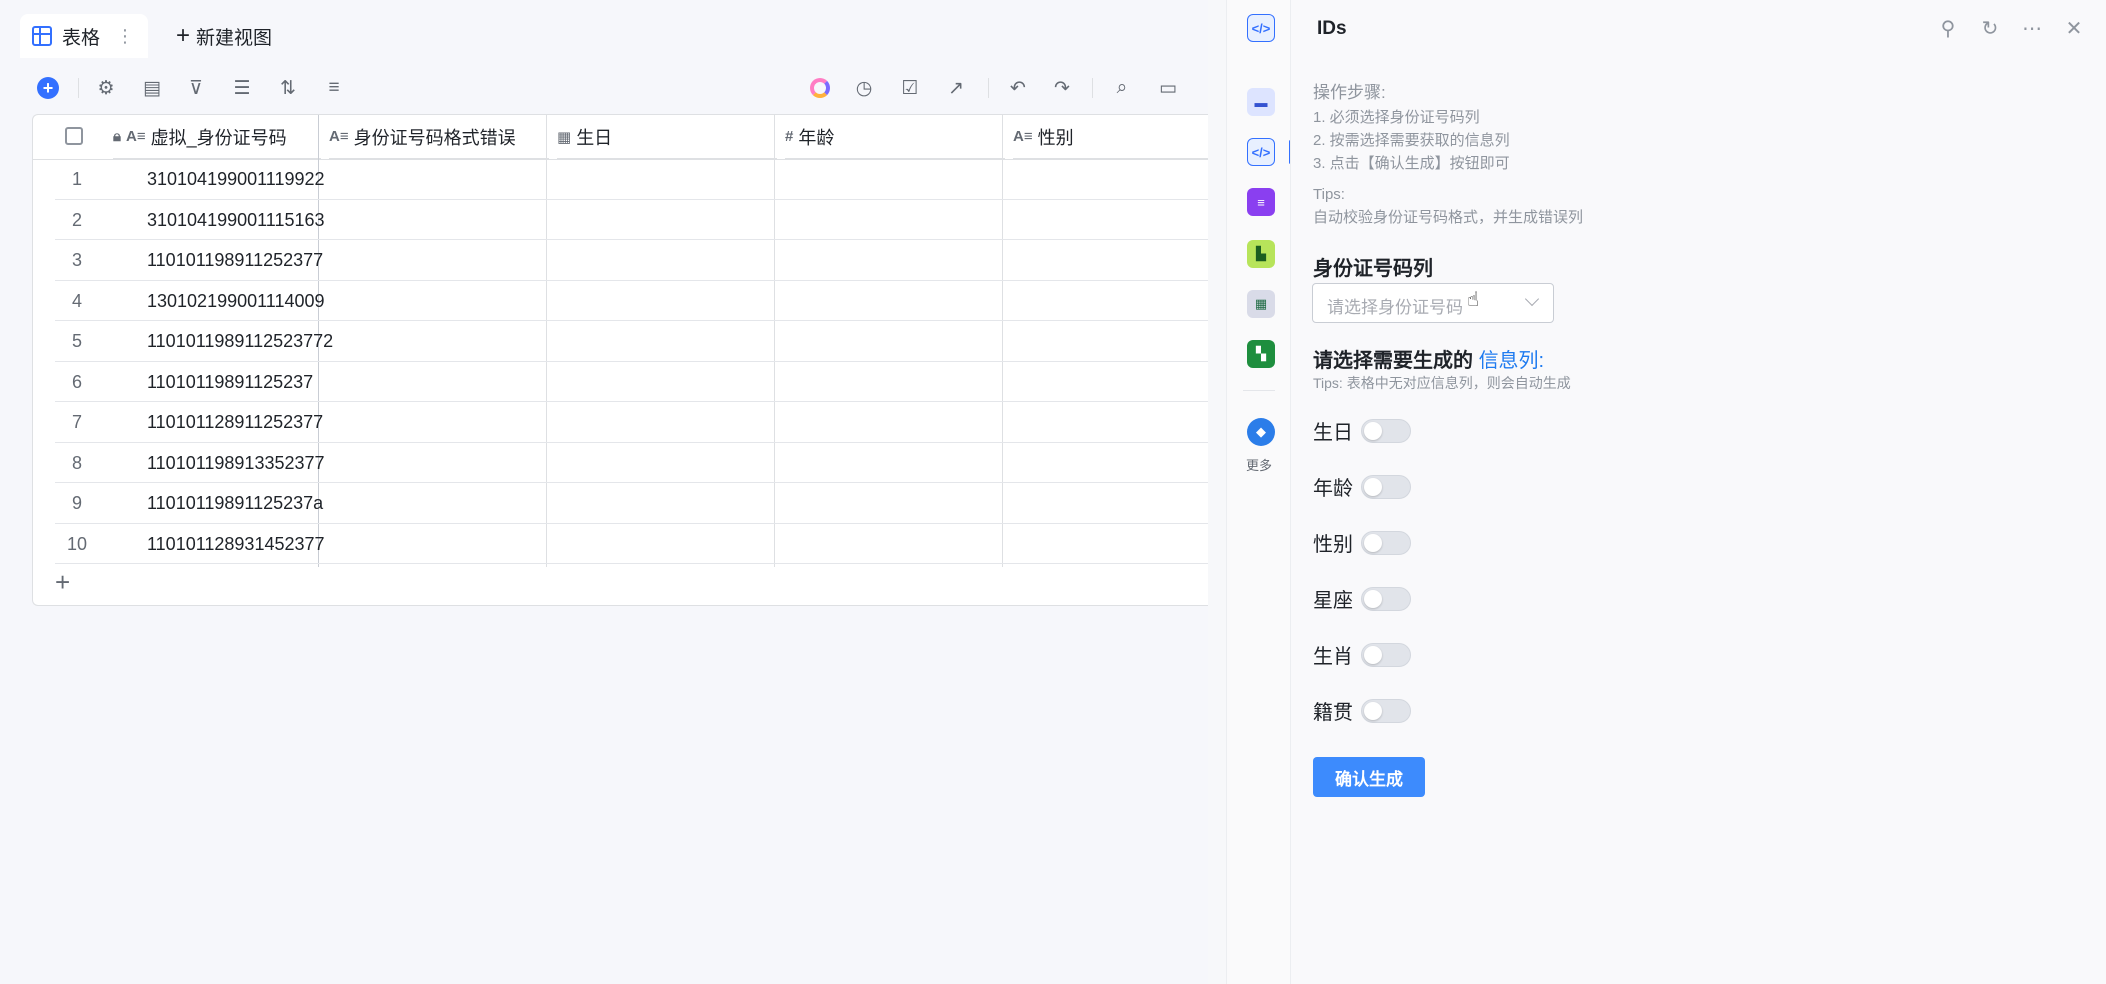  I want to click on tab-label: 表格, so click(81, 38).